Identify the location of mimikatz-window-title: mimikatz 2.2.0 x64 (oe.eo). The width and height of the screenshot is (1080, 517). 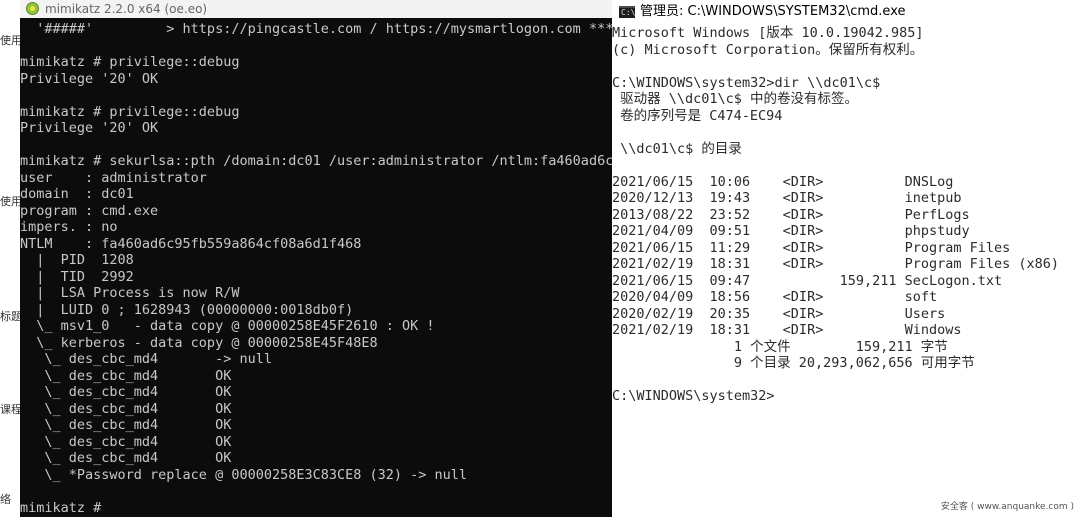
(126, 9).